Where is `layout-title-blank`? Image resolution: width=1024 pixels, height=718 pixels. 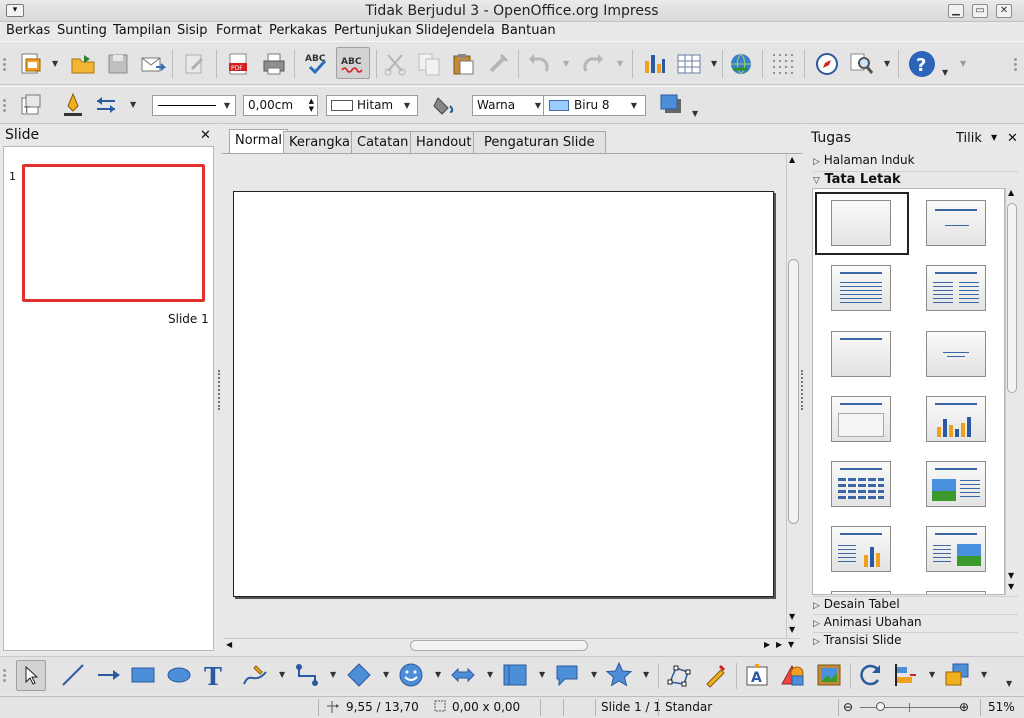
layout-title-blank is located at coordinates (861, 419).